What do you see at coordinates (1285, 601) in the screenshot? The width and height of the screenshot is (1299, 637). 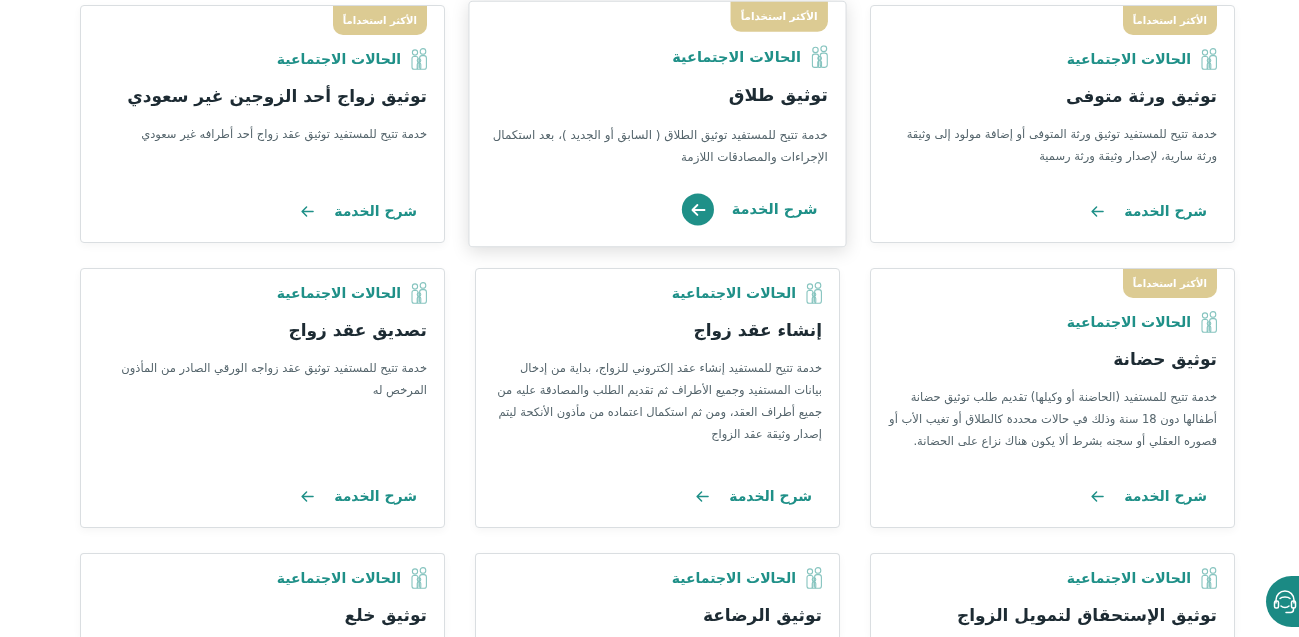 I see `headset-icon` at bounding box center [1285, 601].